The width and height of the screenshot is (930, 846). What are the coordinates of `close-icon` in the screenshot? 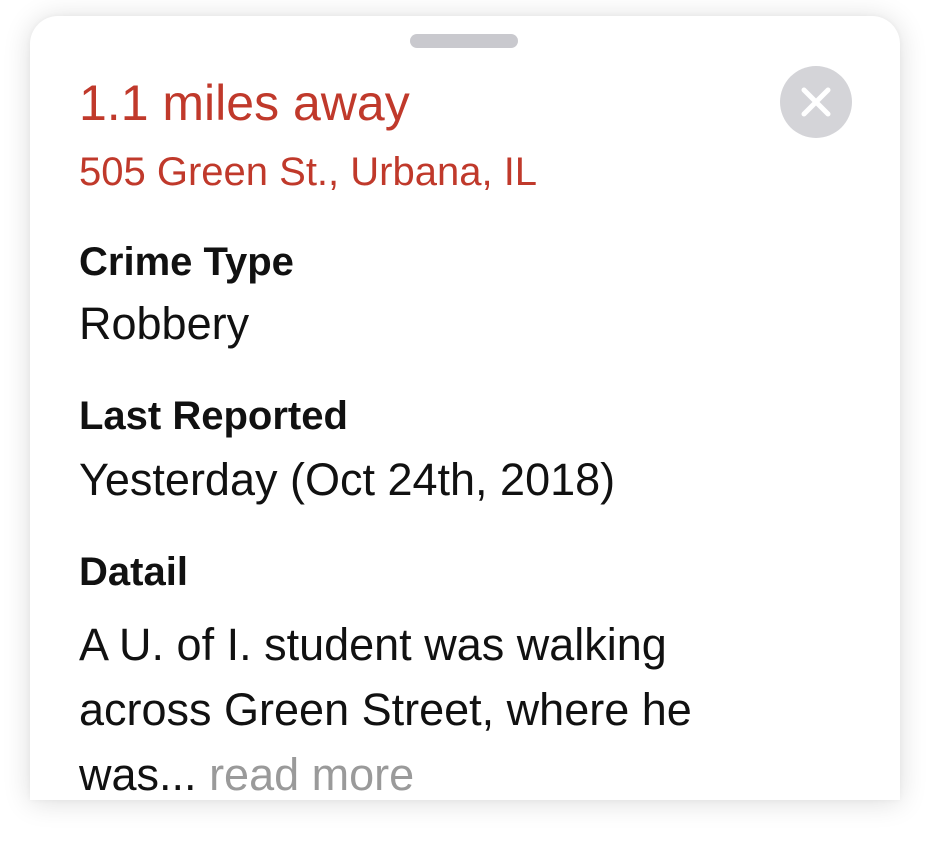 It's located at (816, 102).